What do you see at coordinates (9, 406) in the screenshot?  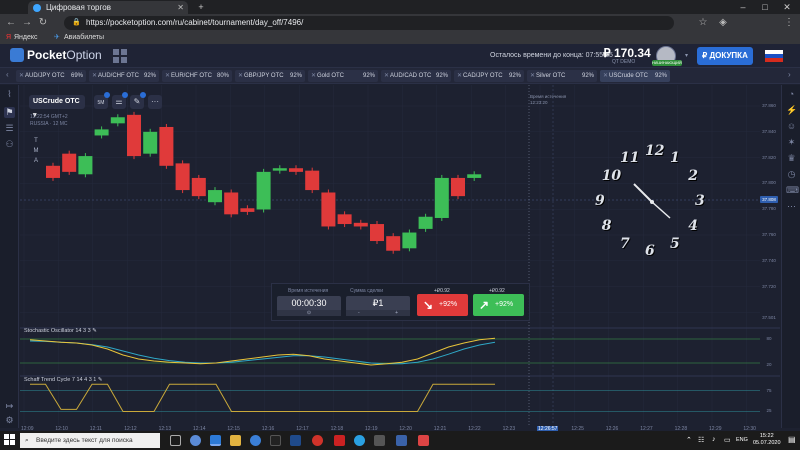 I see `logout-icon: ↦` at bounding box center [9, 406].